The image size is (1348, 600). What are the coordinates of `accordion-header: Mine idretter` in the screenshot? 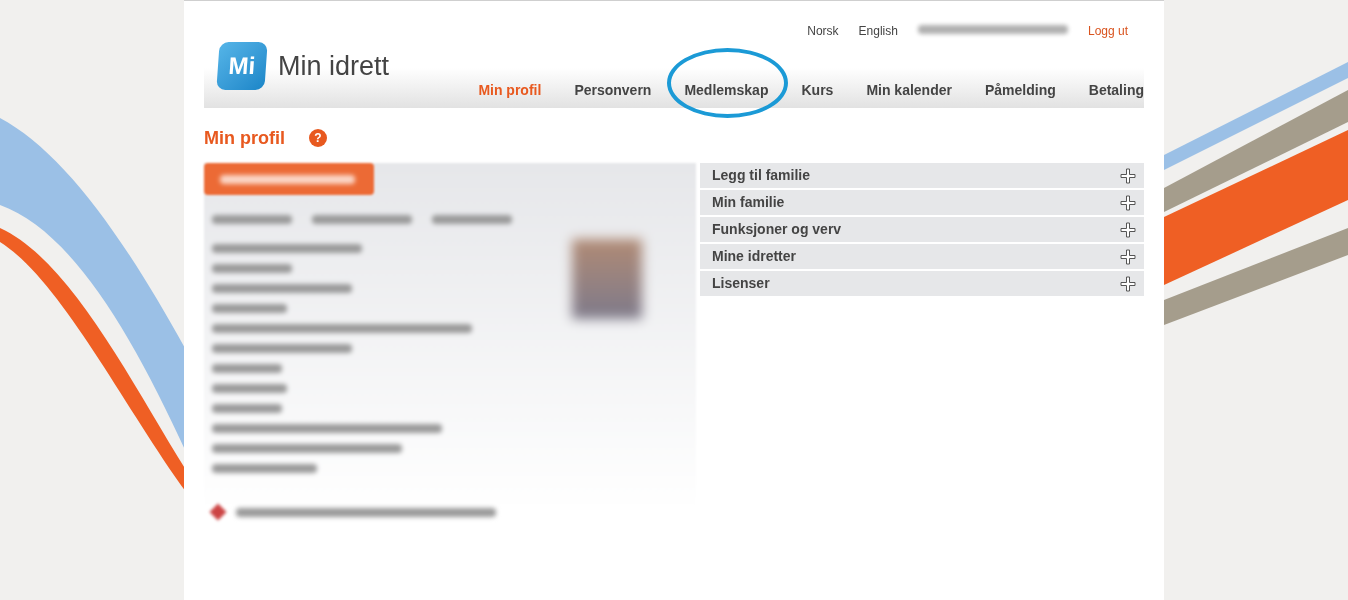 It's located at (922, 256).